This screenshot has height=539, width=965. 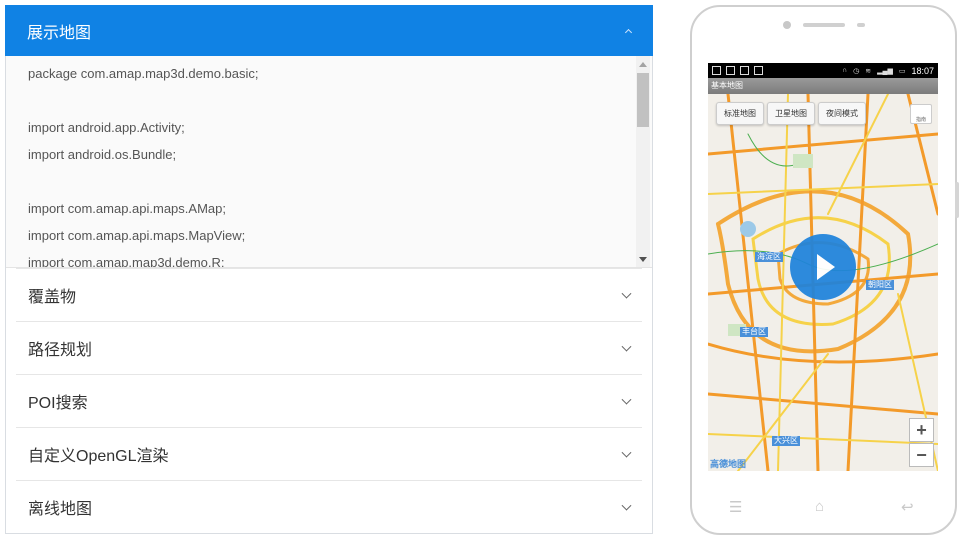 I want to click on home-icon: ⌂, so click(x=819, y=506).